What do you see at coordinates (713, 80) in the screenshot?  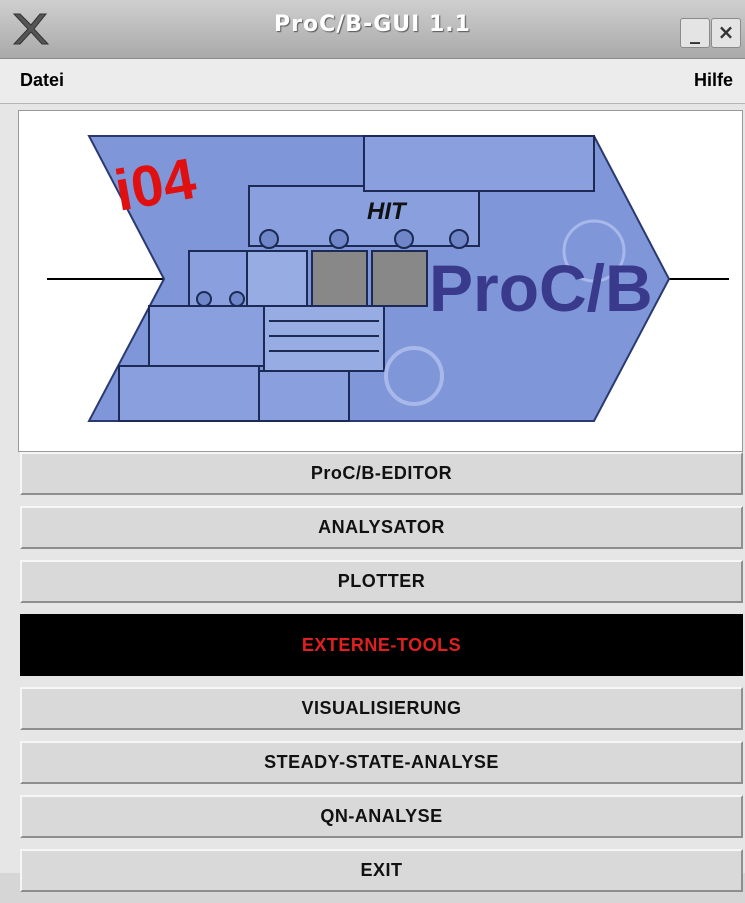 I see `menu-hilfe: Hilfe` at bounding box center [713, 80].